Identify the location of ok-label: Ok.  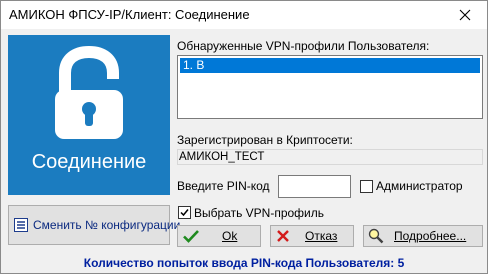
(230, 236).